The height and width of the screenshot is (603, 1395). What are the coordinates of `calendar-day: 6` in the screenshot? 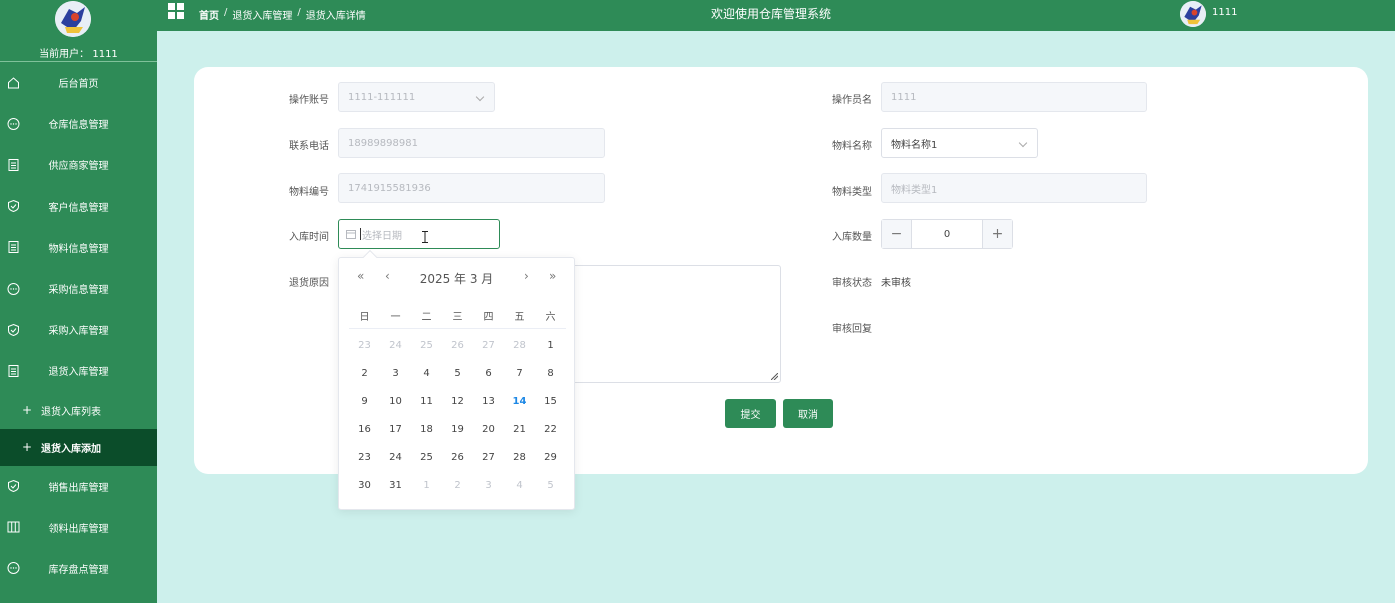 It's located at (488, 373).